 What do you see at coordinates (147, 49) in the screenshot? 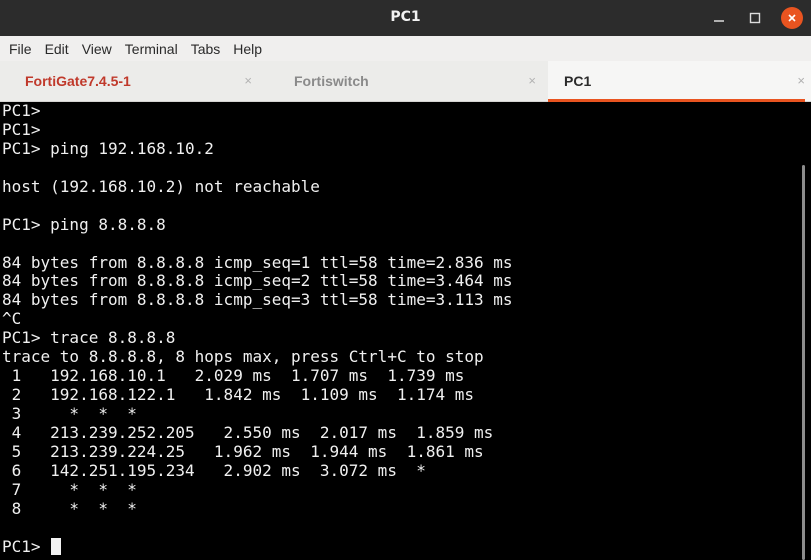
I see `menu-terminal: Terminal` at bounding box center [147, 49].